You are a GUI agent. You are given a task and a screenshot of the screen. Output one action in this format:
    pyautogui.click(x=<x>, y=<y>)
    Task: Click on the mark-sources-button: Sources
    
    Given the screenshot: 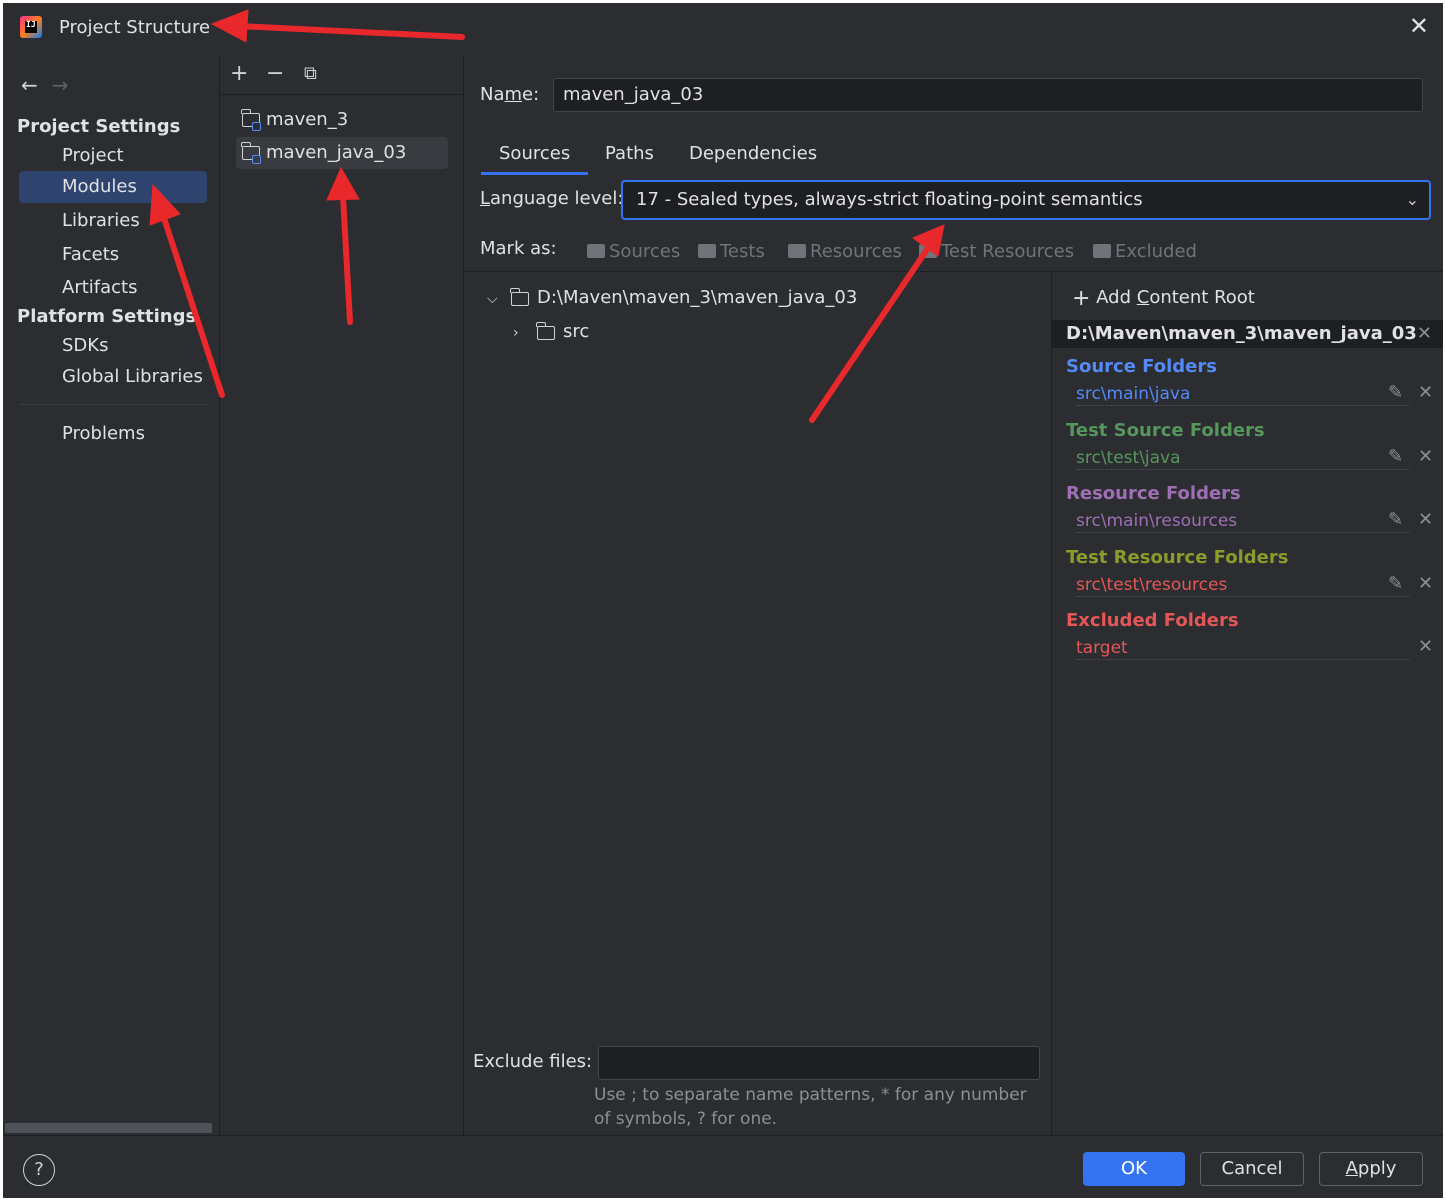 What is the action you would take?
    pyautogui.click(x=633, y=251)
    